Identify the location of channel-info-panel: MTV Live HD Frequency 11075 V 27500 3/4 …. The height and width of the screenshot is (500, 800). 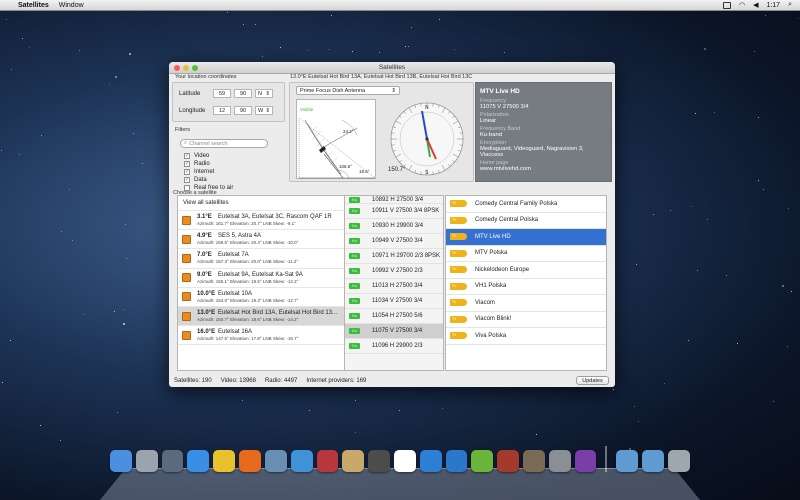
(543, 132).